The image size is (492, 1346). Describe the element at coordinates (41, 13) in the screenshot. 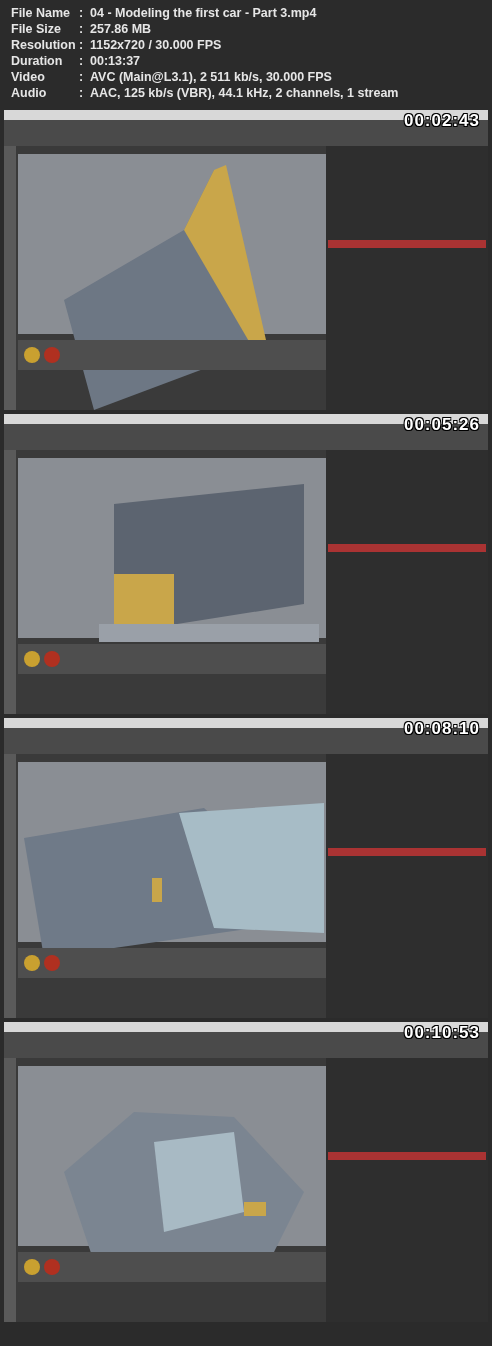

I see `info-label: File Name` at that location.